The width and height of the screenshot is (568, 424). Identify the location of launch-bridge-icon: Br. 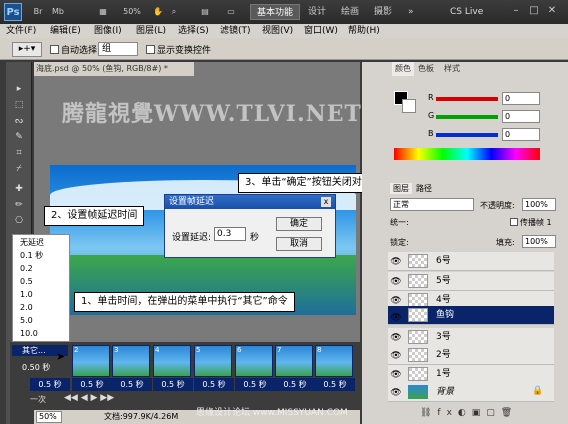
(38, 12).